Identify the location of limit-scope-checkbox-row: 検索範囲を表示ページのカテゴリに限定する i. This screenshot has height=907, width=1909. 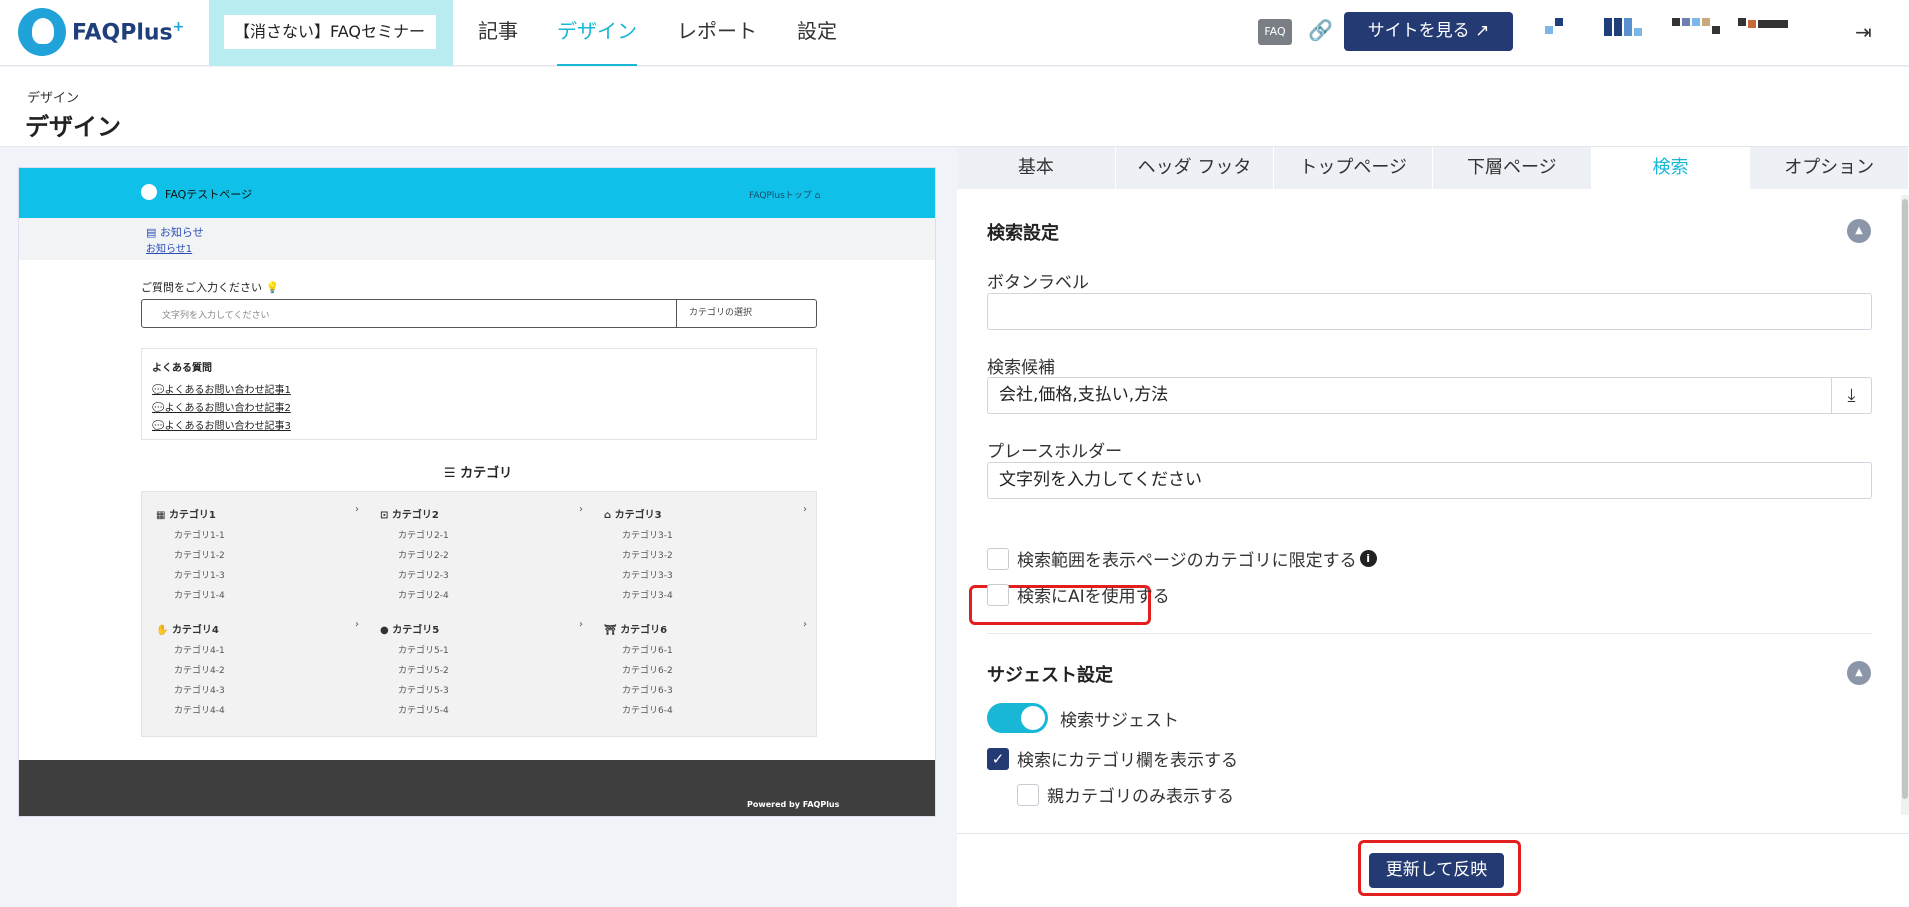
(1182, 558).